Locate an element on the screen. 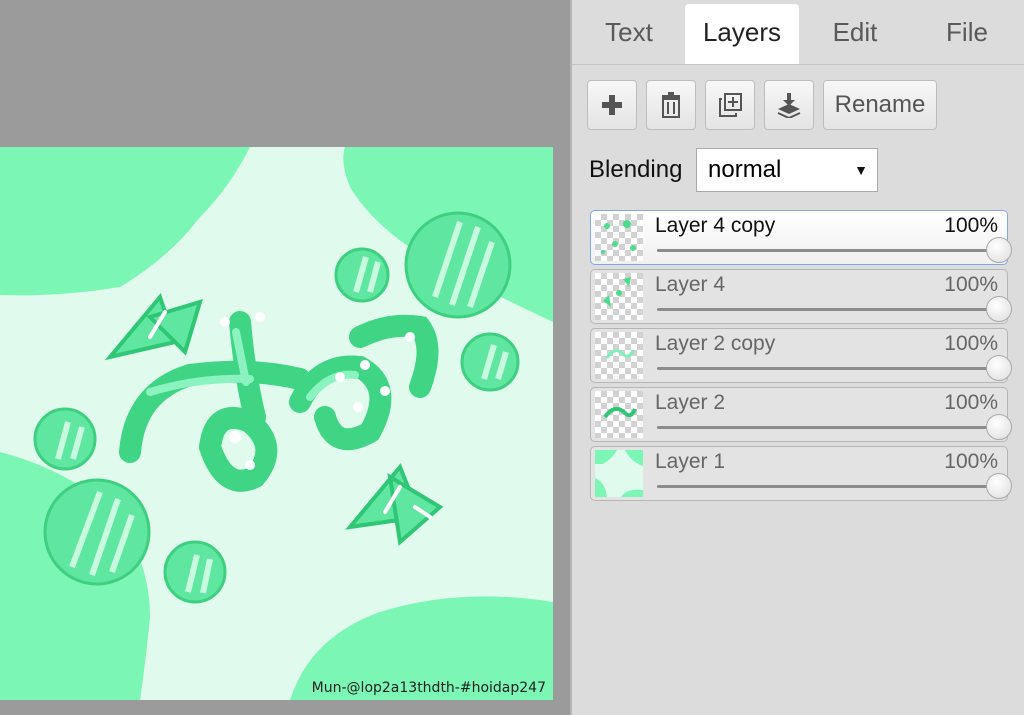 The height and width of the screenshot is (715, 1024). blending-value: normal is located at coordinates (745, 169).